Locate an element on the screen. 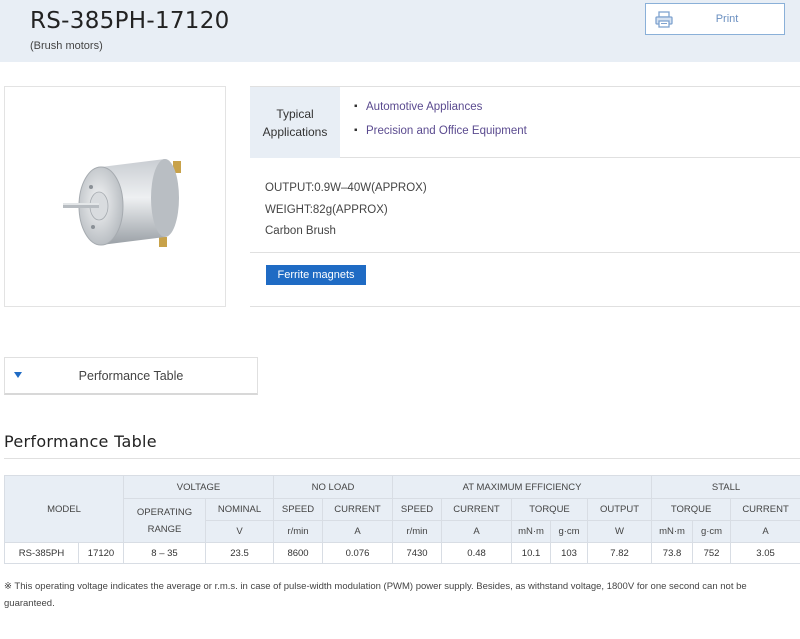 This screenshot has width=800, height=639. section-title: Performance Table is located at coordinates (80, 441).